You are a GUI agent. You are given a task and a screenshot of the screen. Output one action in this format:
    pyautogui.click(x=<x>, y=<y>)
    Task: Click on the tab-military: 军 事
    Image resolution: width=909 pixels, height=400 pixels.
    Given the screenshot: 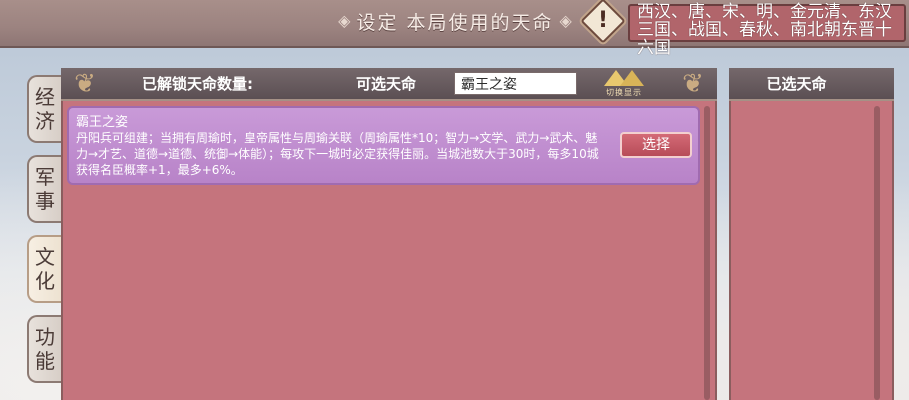 What is the action you would take?
    pyautogui.click(x=44, y=189)
    